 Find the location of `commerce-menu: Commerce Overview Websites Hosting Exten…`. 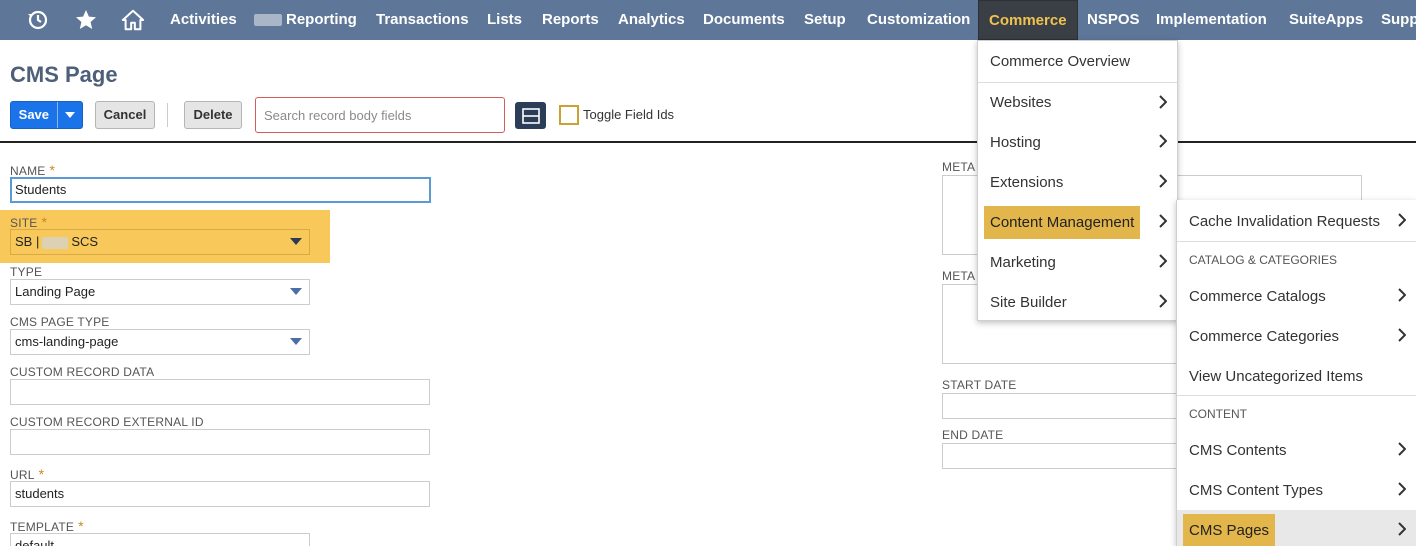

commerce-menu: Commerce Overview Websites Hosting Exten… is located at coordinates (1077, 180).